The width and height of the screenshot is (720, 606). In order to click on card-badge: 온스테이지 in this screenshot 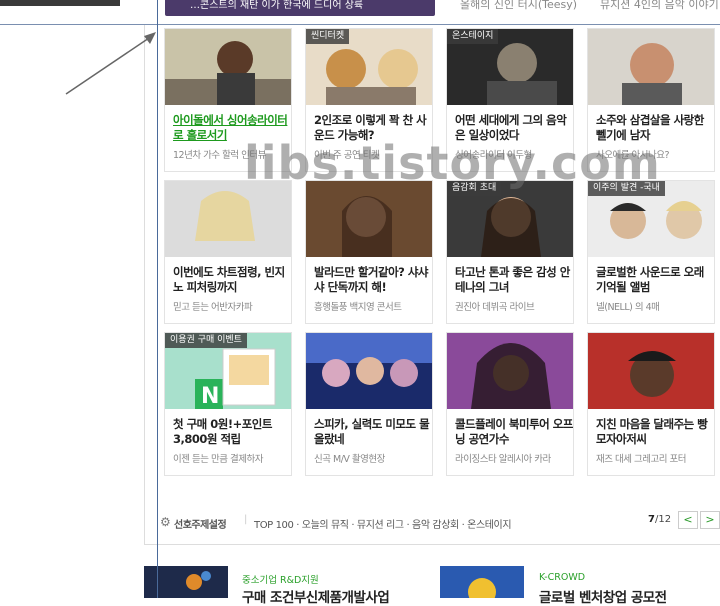, I will do `click(473, 36)`.